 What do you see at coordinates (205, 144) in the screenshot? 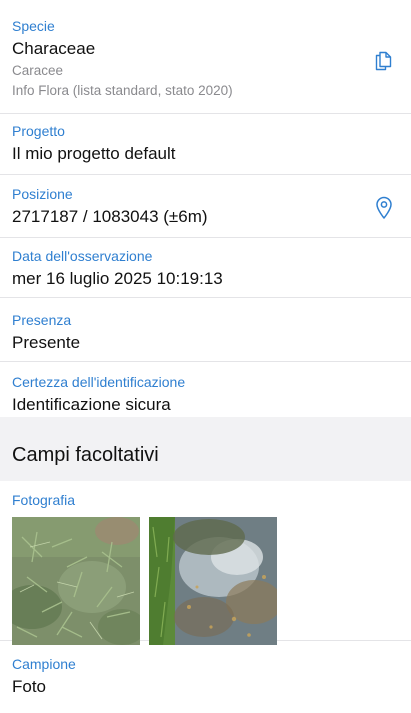
I see `project-field: Progetto Il mio progetto default` at bounding box center [205, 144].